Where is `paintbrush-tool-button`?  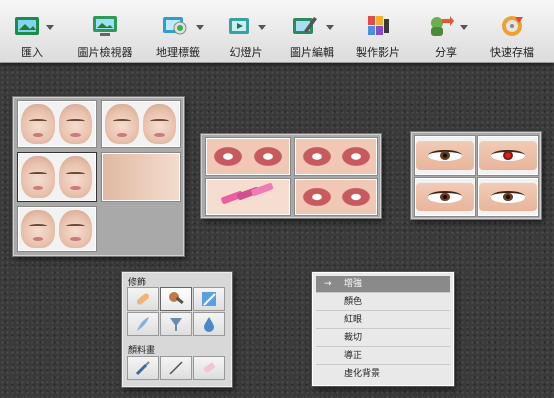 paintbrush-tool-button is located at coordinates (143, 368).